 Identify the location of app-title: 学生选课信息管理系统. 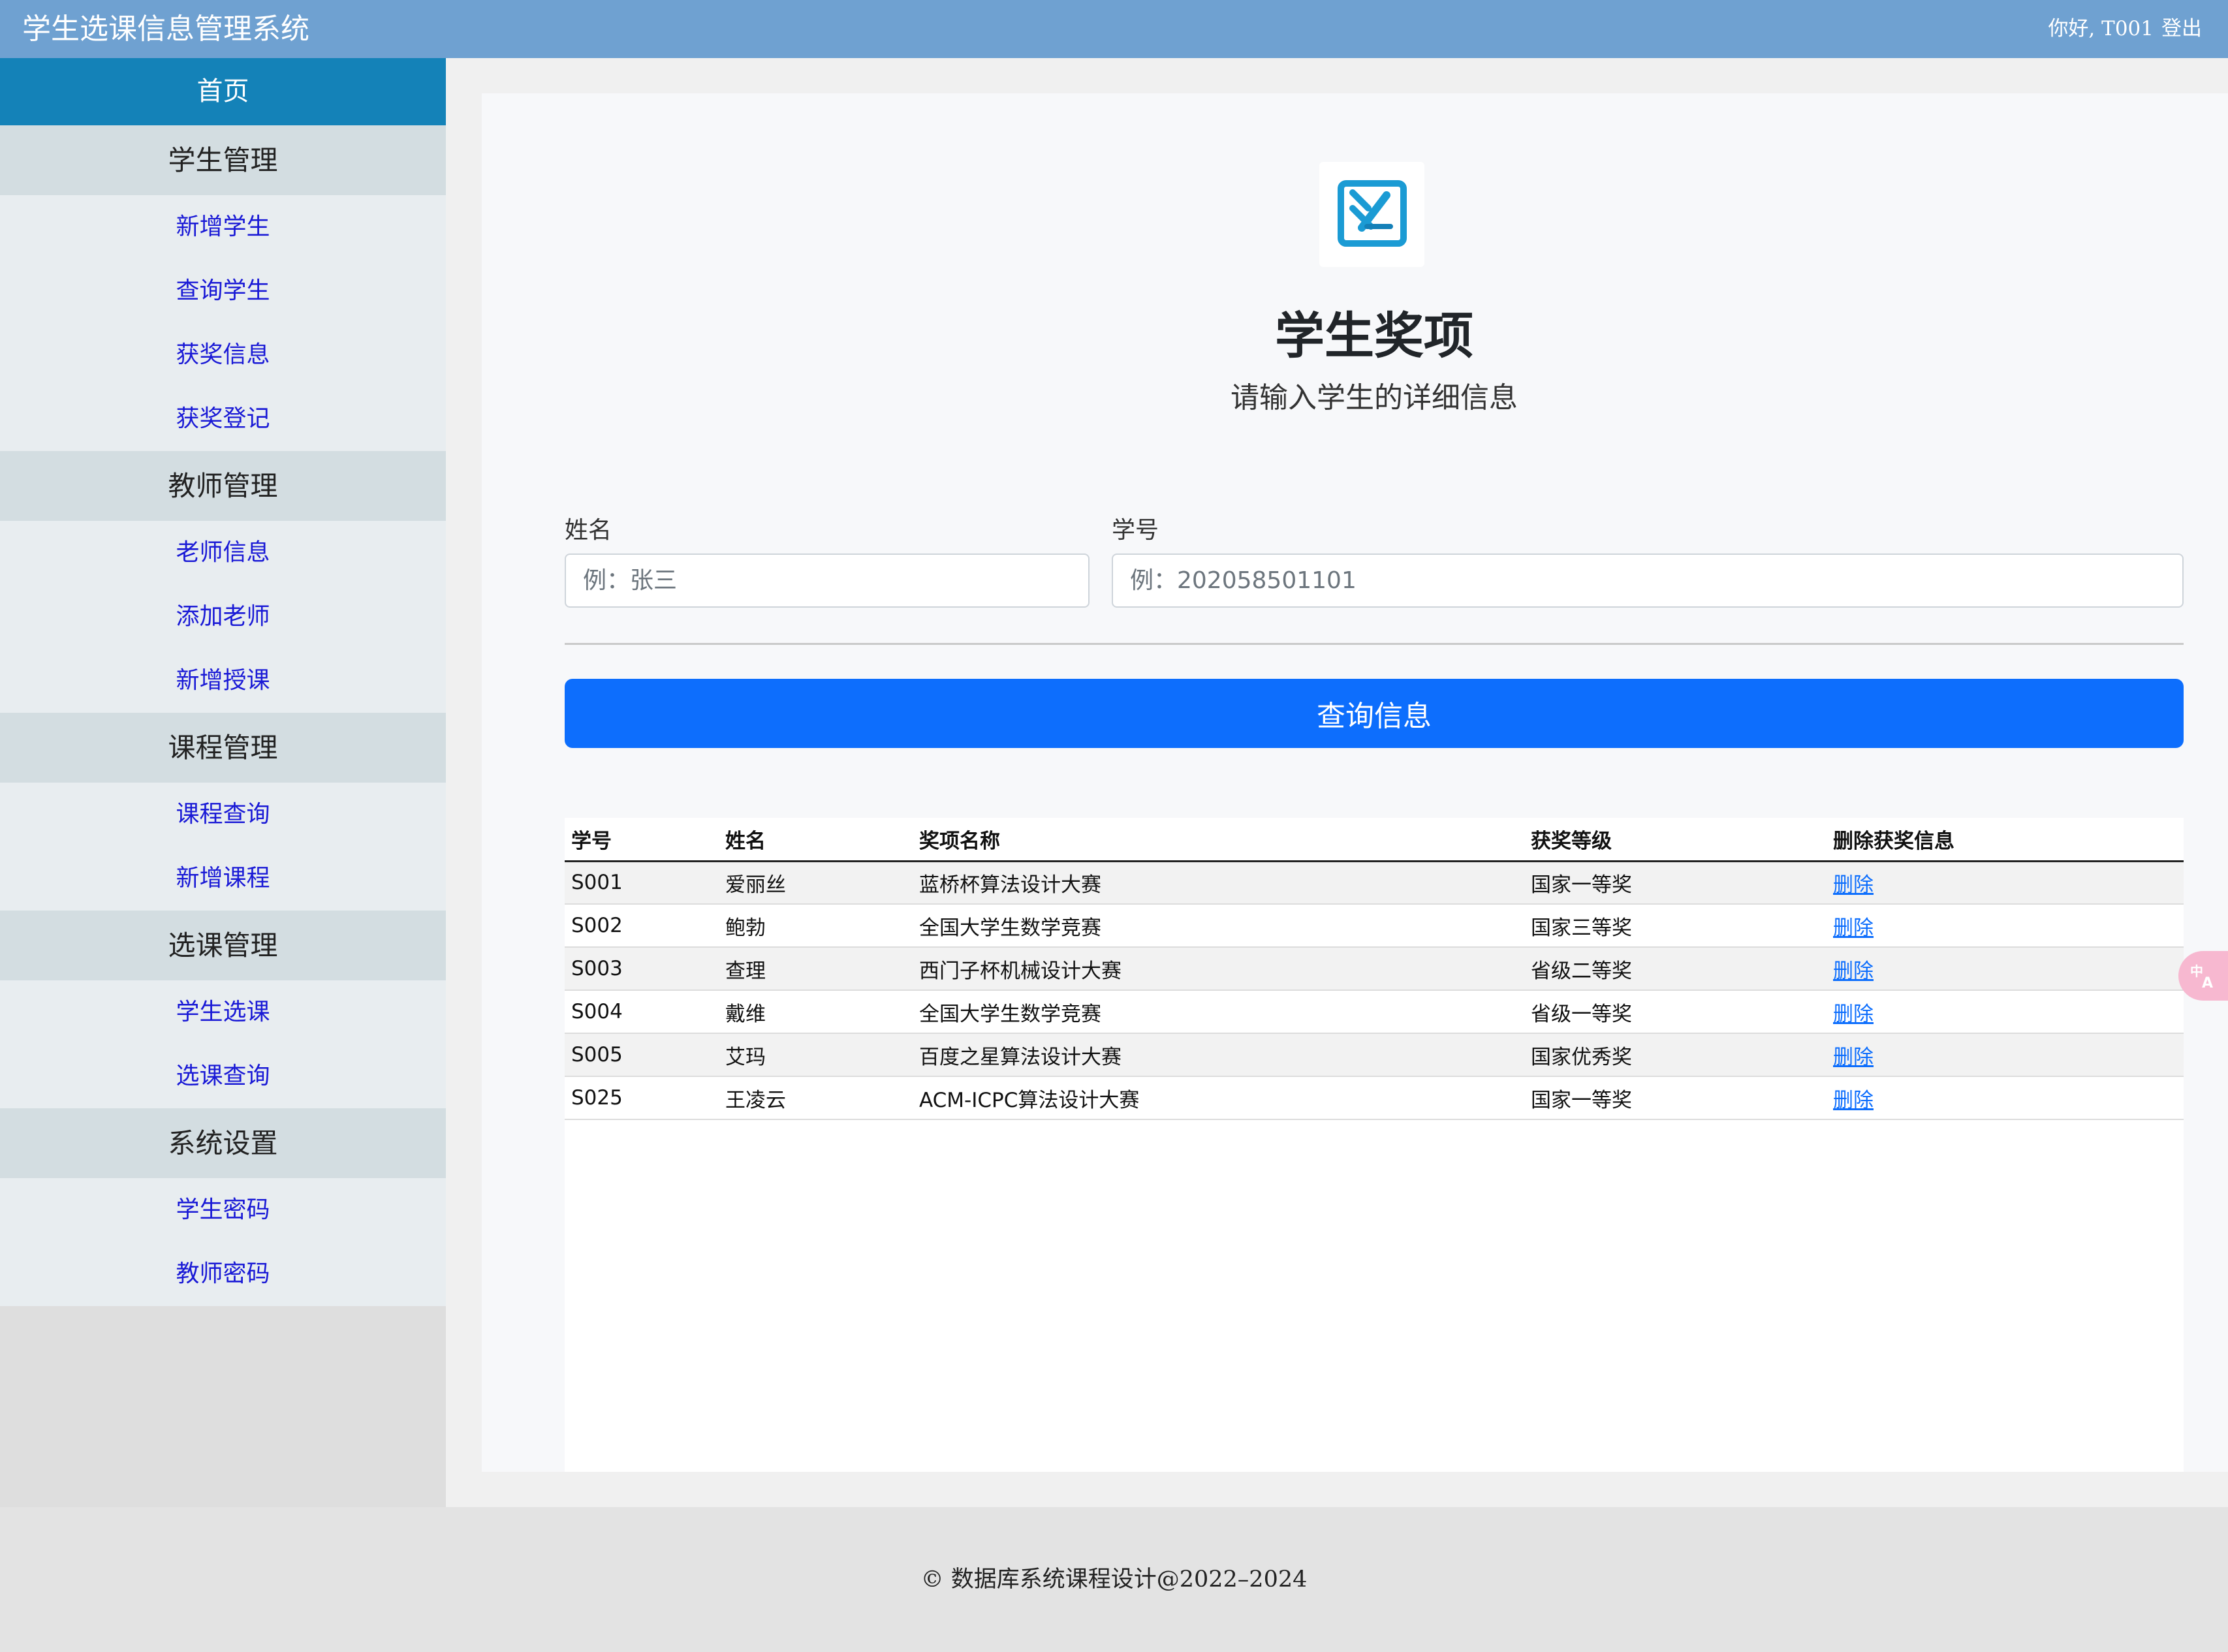
(165, 29).